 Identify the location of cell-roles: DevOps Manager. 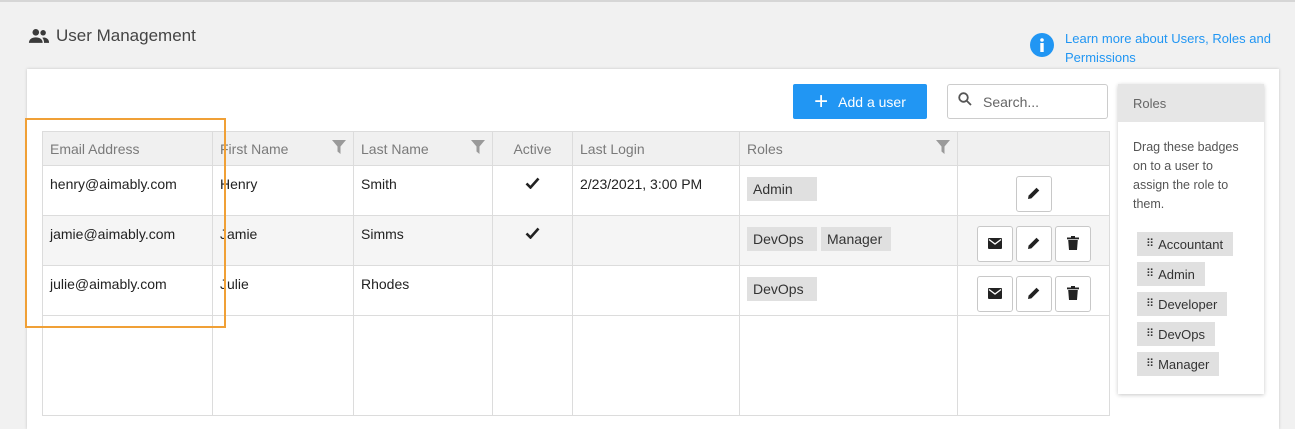
(848, 240).